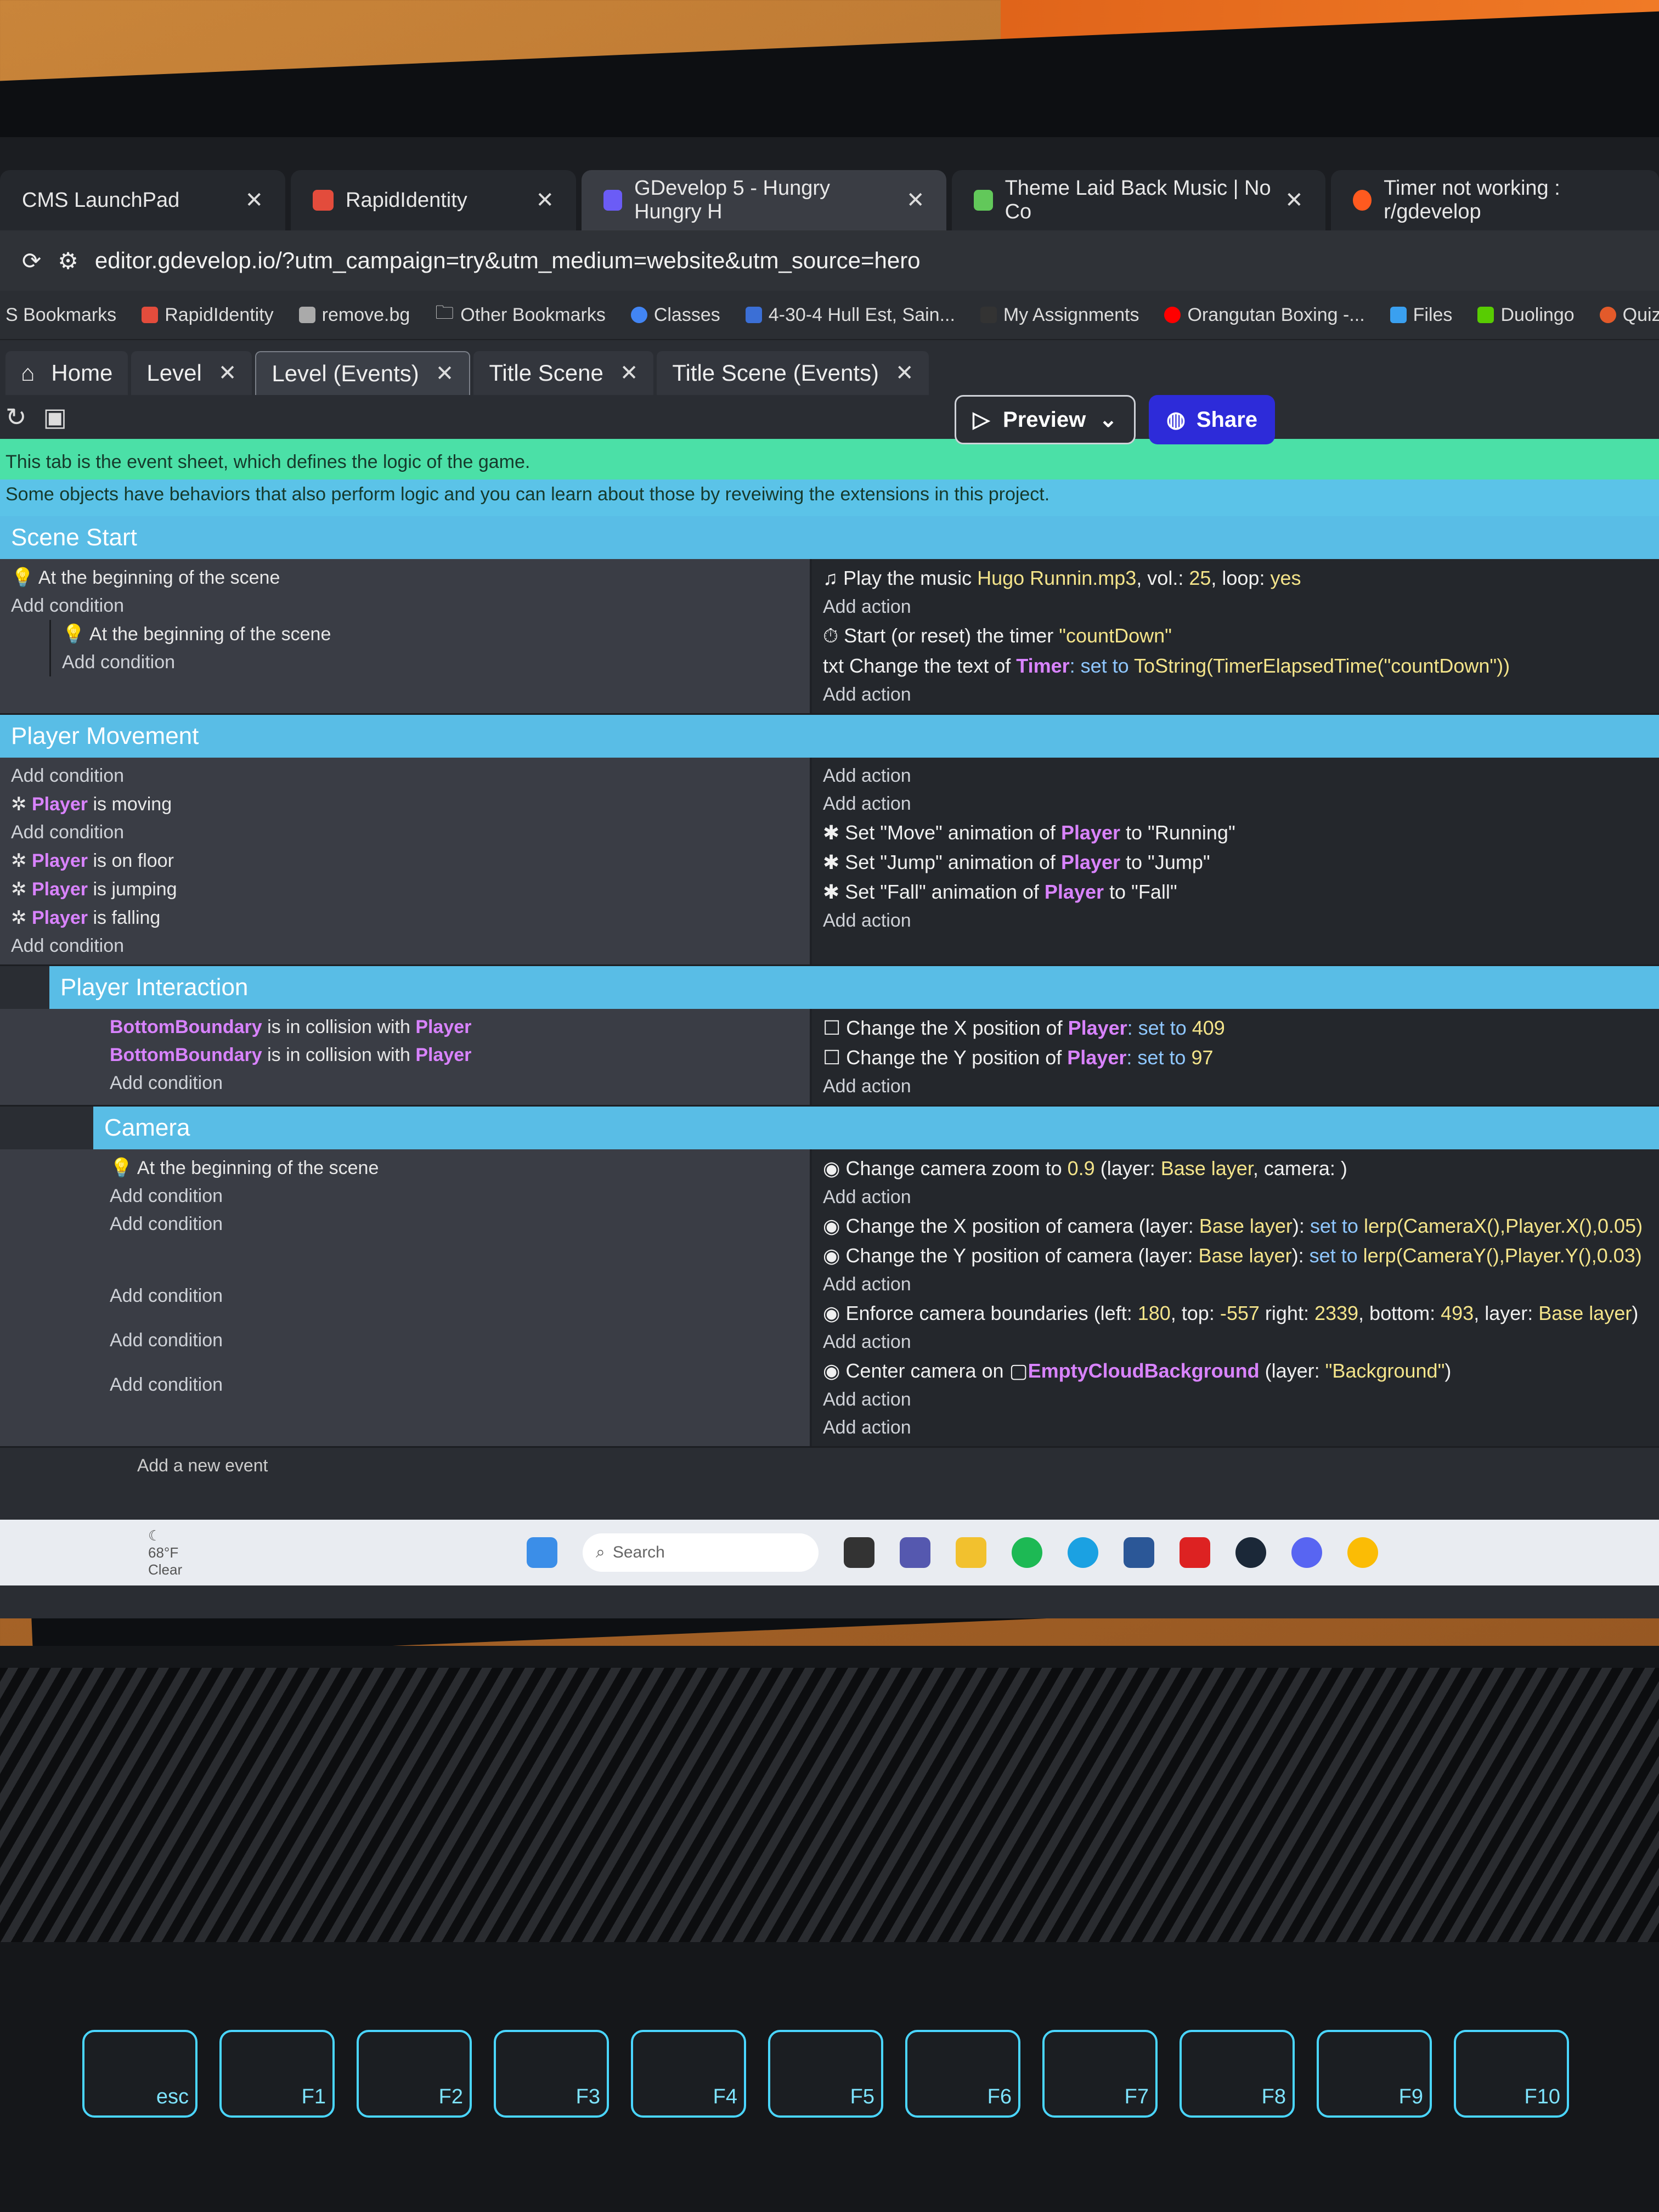 This screenshot has width=1659, height=2212. Describe the element at coordinates (1083, 1552) in the screenshot. I see `edge-icon` at that location.